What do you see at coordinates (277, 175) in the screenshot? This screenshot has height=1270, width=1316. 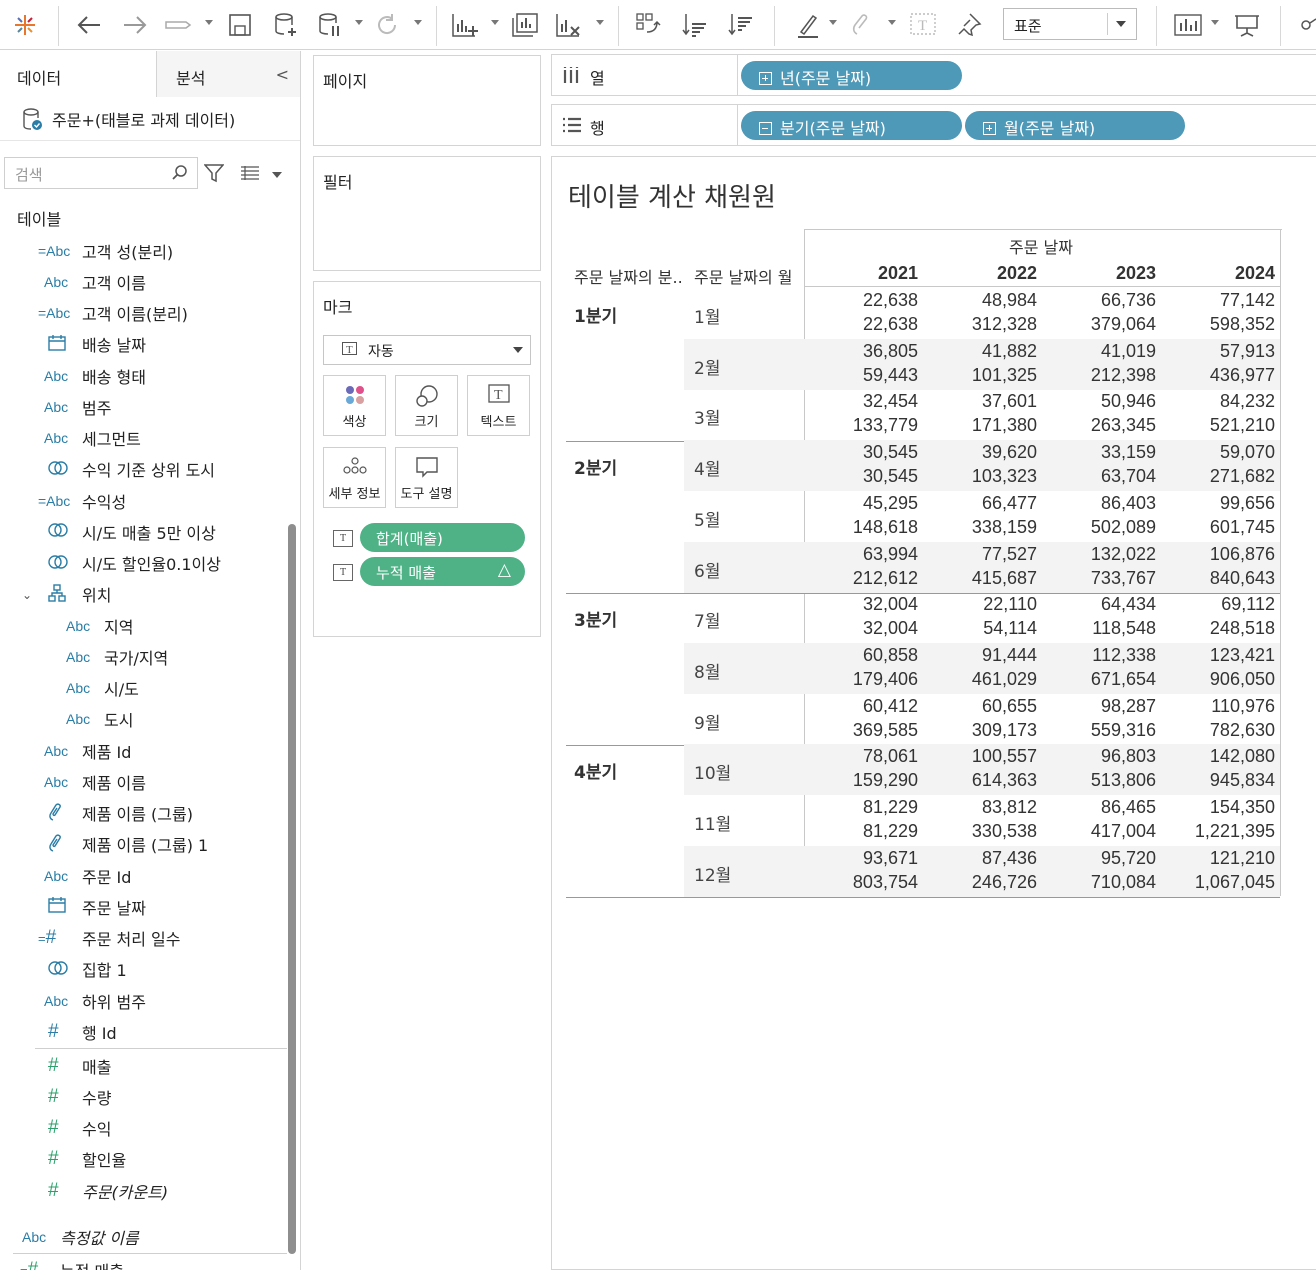 I see `chevron-down-icon` at bounding box center [277, 175].